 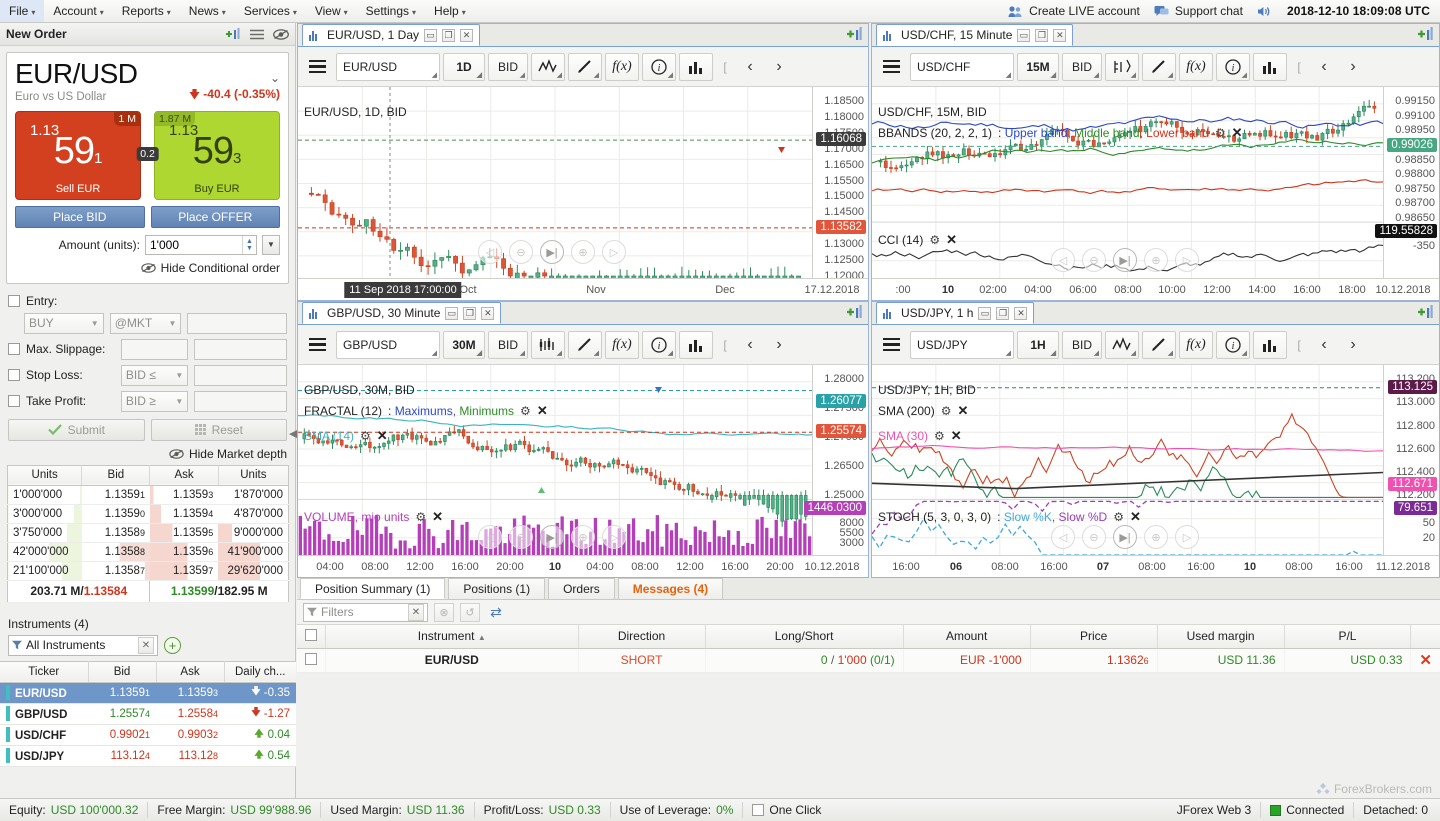 I want to click on menu-list-icon, so click(x=257, y=34).